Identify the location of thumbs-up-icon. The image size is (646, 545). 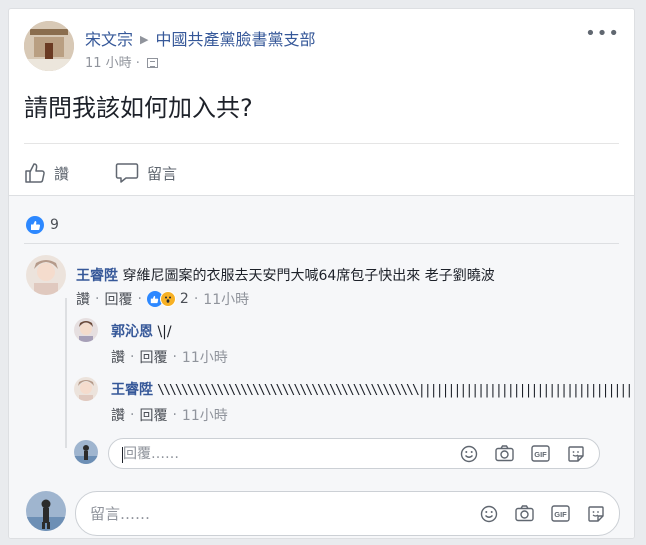
(35, 173).